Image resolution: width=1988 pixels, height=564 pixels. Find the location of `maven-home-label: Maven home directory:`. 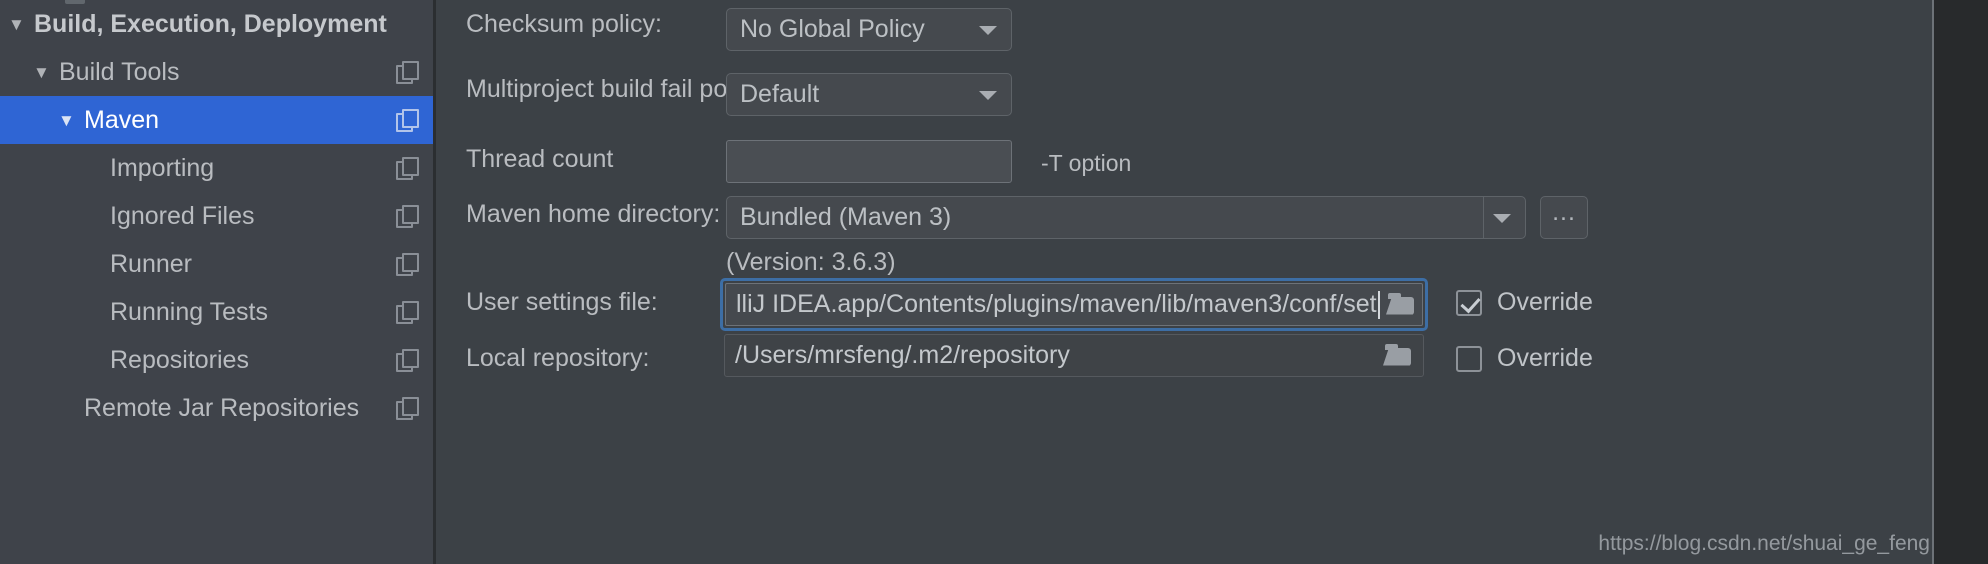

maven-home-label: Maven home directory: is located at coordinates (593, 214).